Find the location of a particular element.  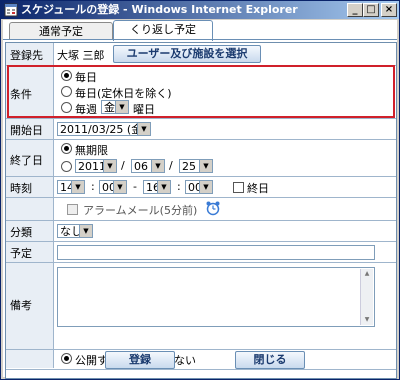

time-row: 時刻 14 ▼ : 00 ▼ - 16 ▼ : 00 ▼ 終日 is located at coordinates (201, 187).